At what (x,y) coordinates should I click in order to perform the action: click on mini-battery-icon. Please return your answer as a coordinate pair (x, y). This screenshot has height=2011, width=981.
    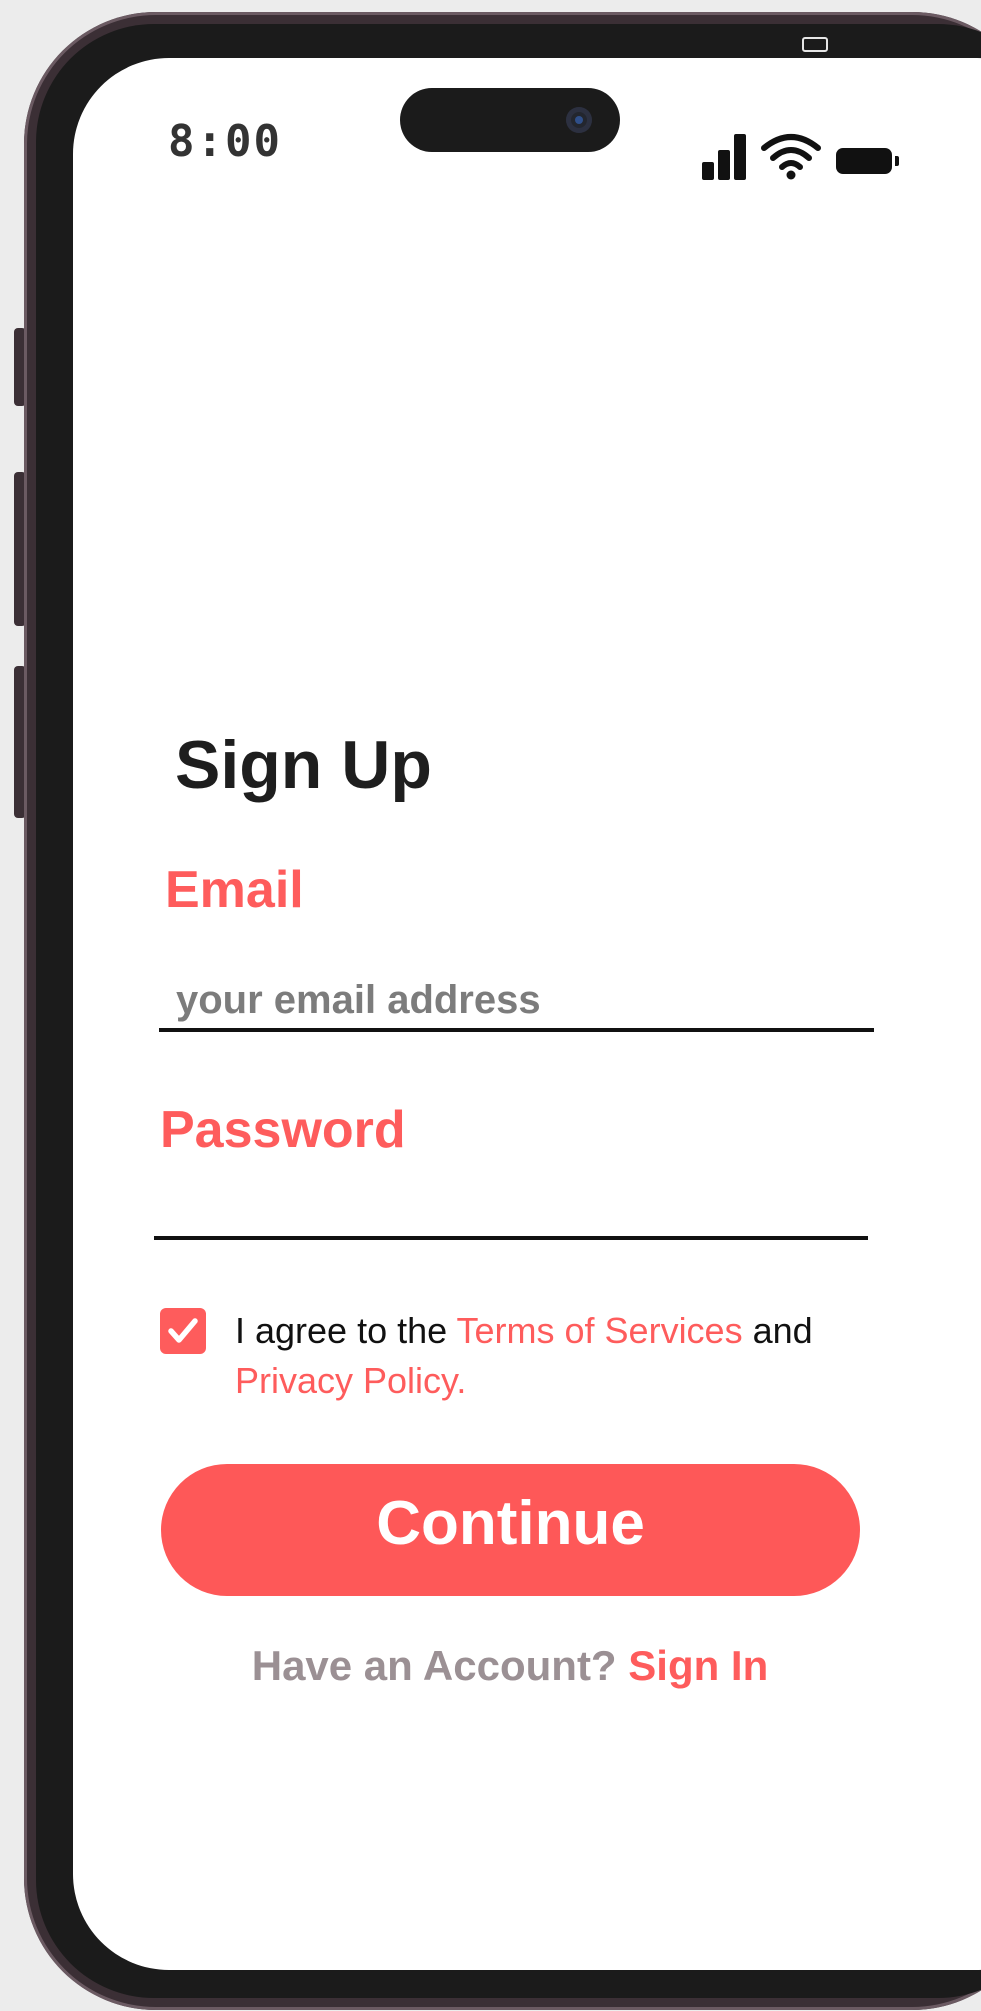
    Looking at the image, I should click on (815, 44).